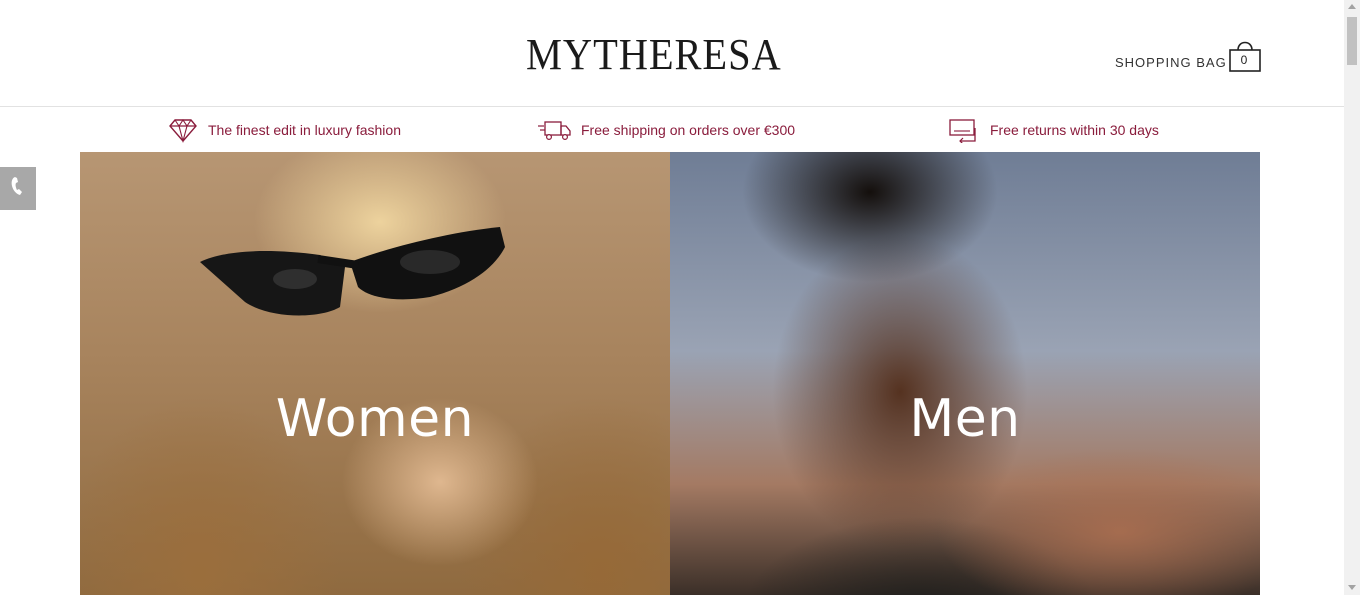 The height and width of the screenshot is (595, 1360). I want to click on contact-phone-tab, so click(18, 188).